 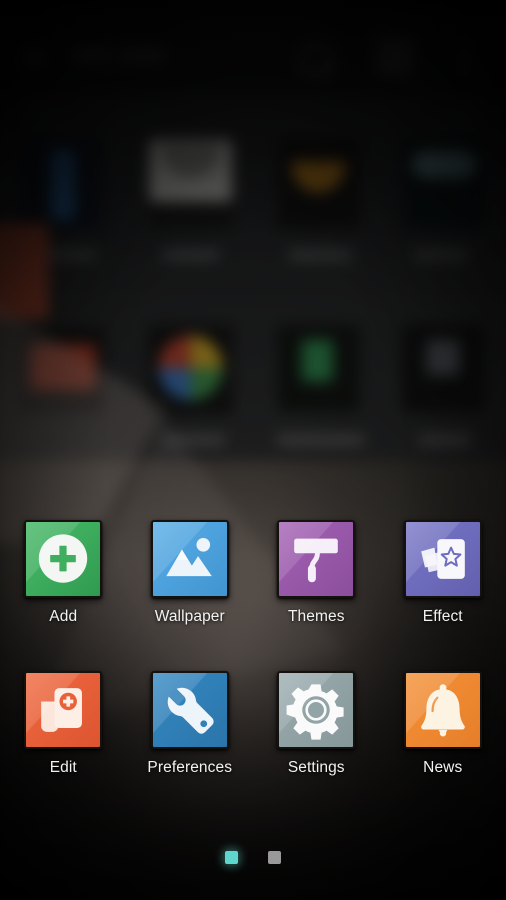 I want to click on wrench-icon, so click(x=190, y=710).